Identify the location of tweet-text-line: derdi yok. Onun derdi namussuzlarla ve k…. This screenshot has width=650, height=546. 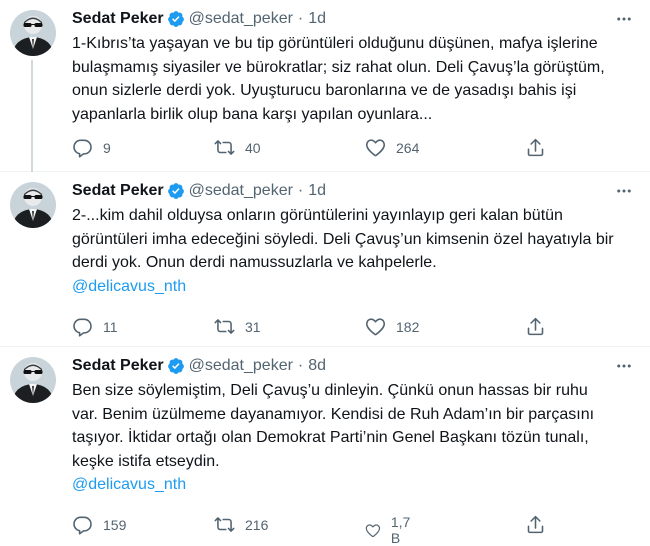
(254, 262).